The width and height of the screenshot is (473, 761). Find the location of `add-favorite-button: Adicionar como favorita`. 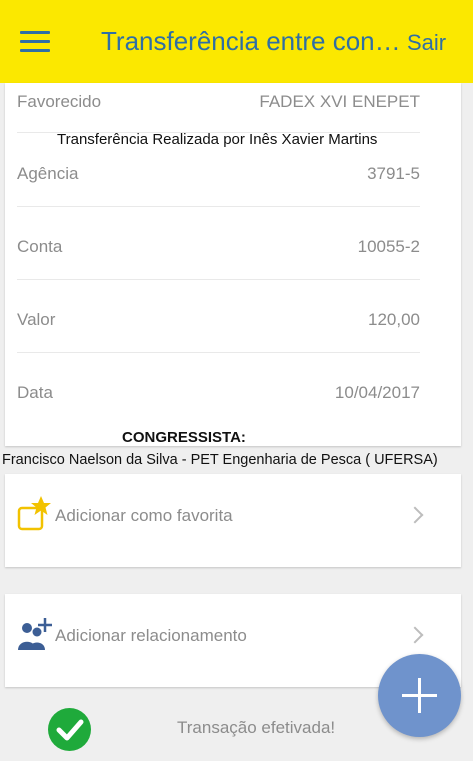

add-favorite-button: Adicionar como favorita is located at coordinates (233, 520).